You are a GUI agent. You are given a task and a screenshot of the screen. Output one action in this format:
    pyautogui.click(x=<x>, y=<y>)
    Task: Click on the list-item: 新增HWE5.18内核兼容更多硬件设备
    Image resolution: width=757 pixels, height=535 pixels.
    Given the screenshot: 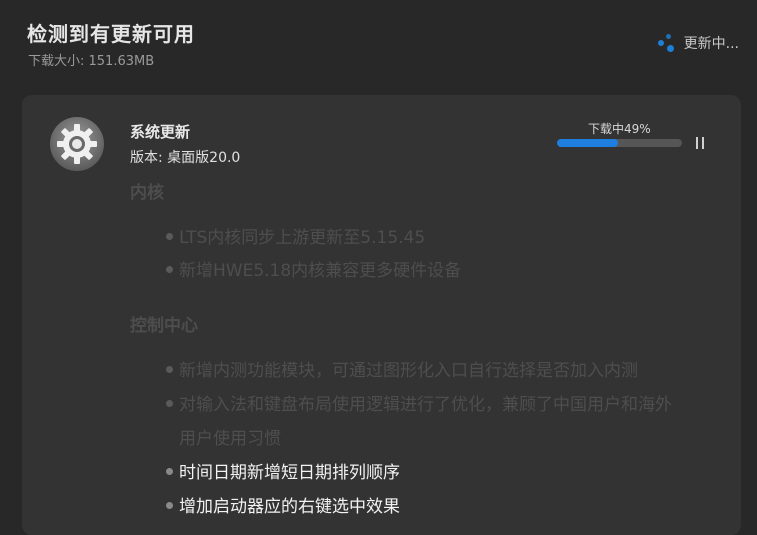 What is the action you would take?
    pyautogui.click(x=446, y=271)
    